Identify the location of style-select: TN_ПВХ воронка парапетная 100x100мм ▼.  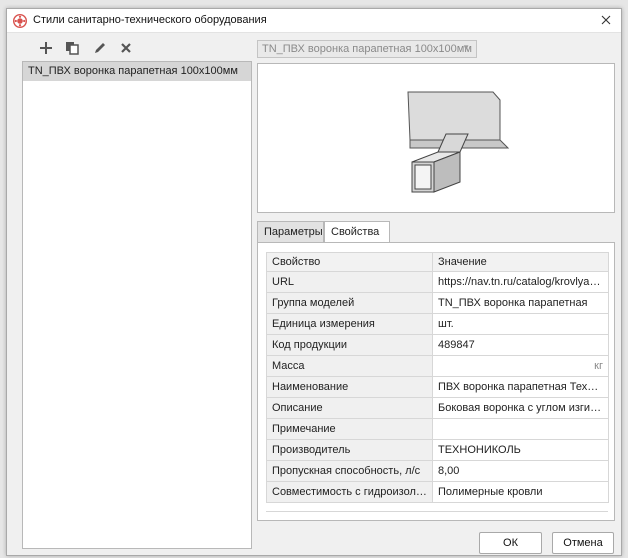
(367, 49).